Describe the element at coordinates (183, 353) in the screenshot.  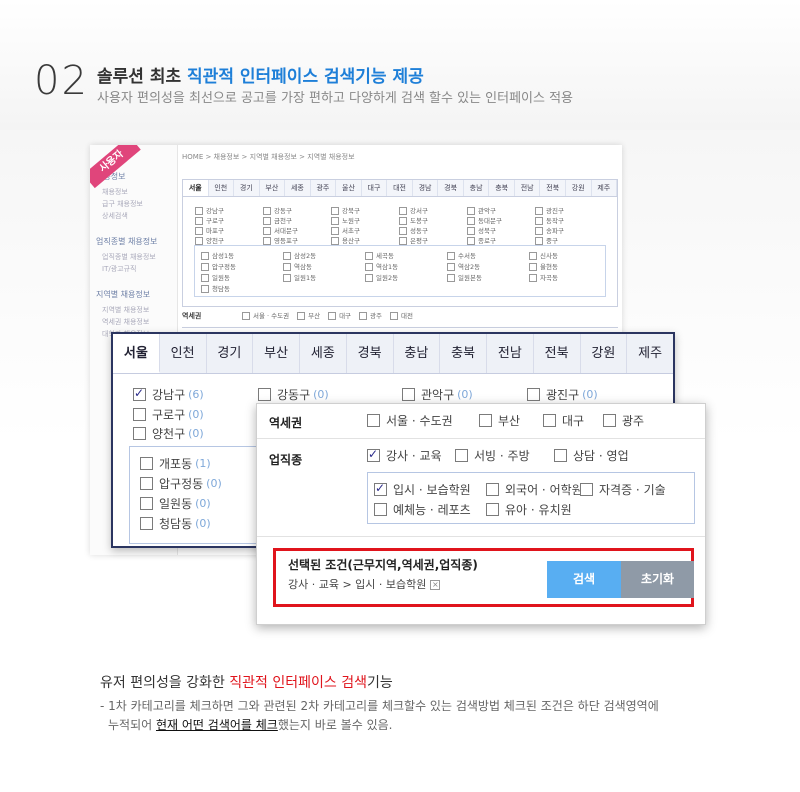
I see `region-tab: 인천` at that location.